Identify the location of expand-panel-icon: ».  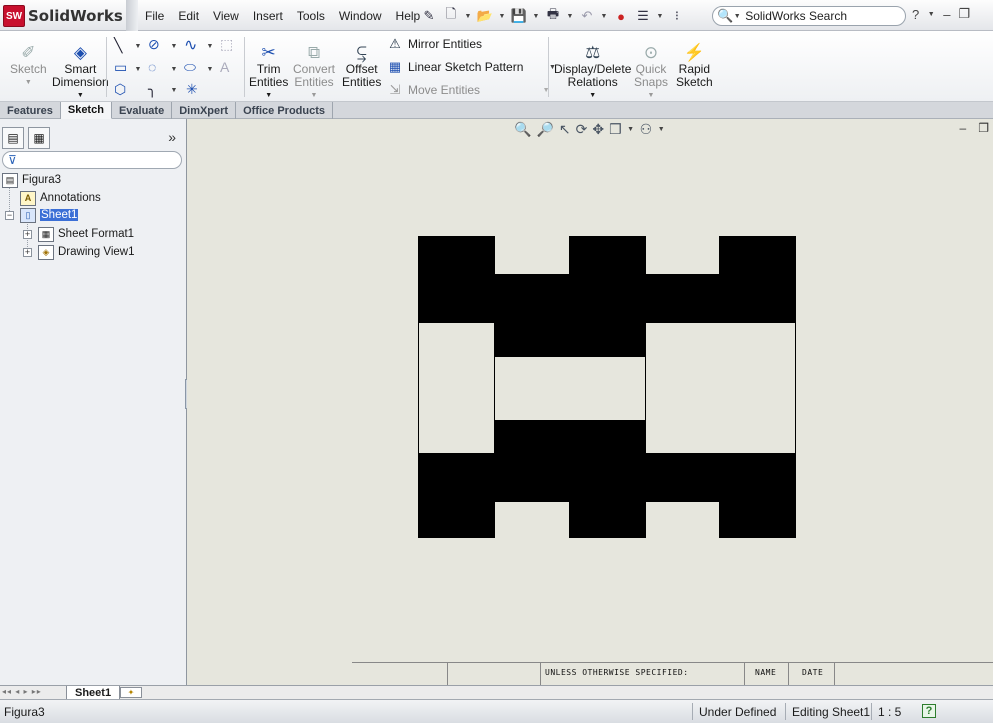
(172, 137).